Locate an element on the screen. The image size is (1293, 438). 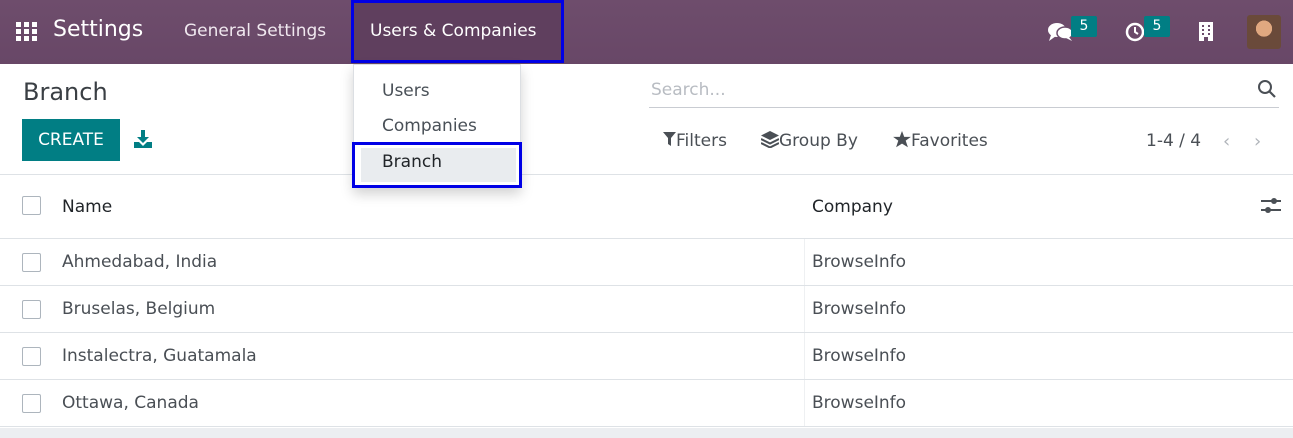
clock-icon is located at coordinates (1135, 32).